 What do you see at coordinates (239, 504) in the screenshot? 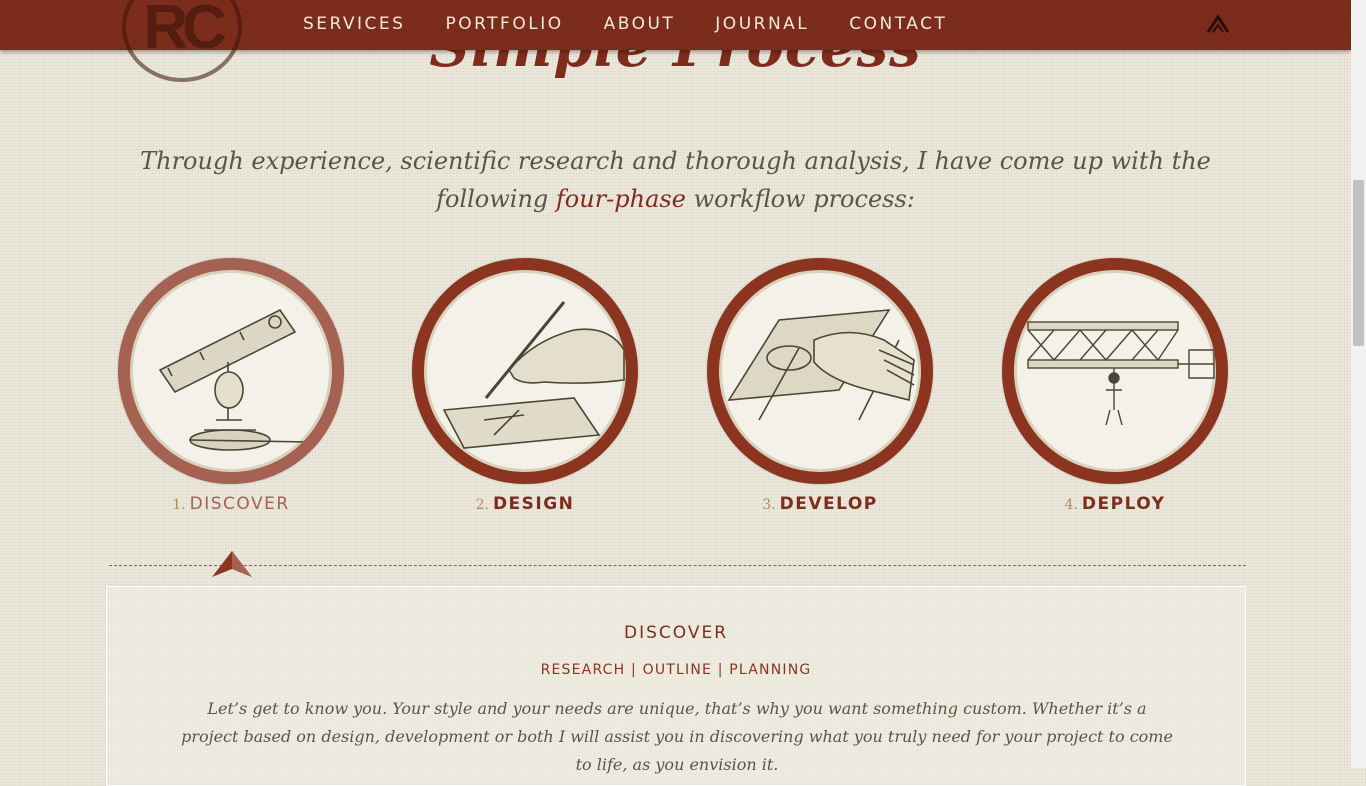
I see `step-title: DISCOVER` at bounding box center [239, 504].